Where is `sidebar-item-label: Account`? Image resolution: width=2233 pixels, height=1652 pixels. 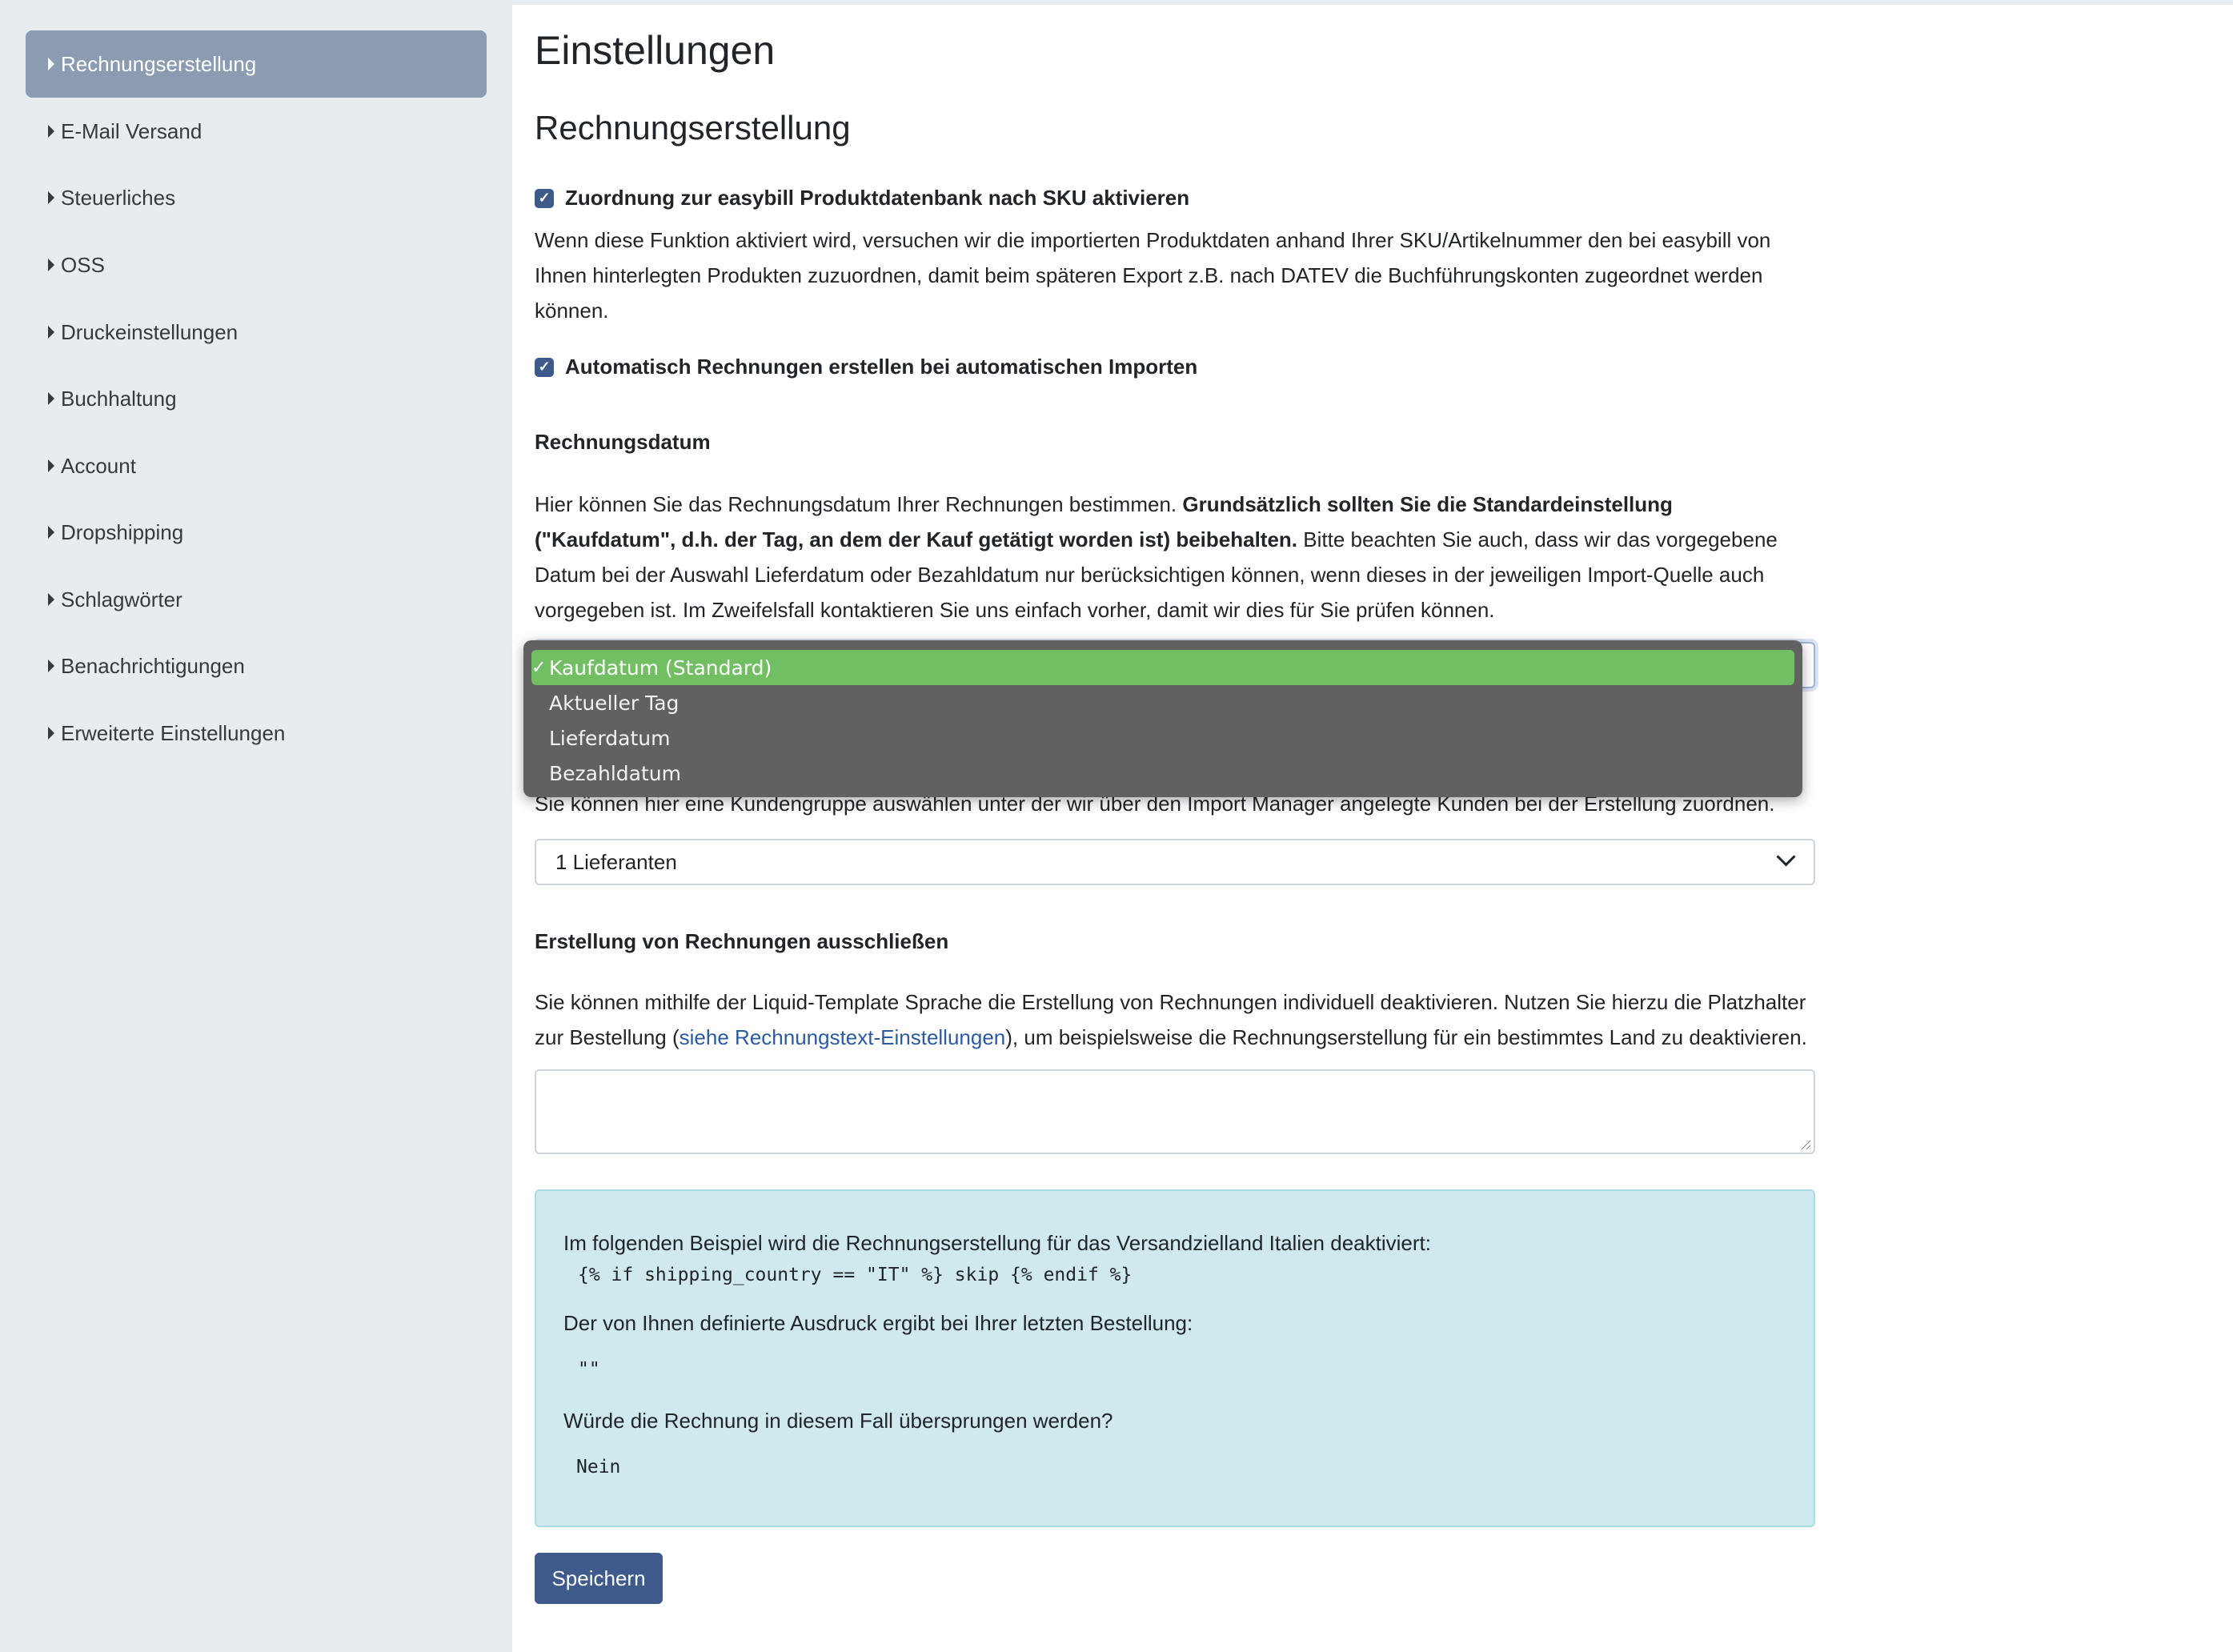 sidebar-item-label: Account is located at coordinates (98, 465).